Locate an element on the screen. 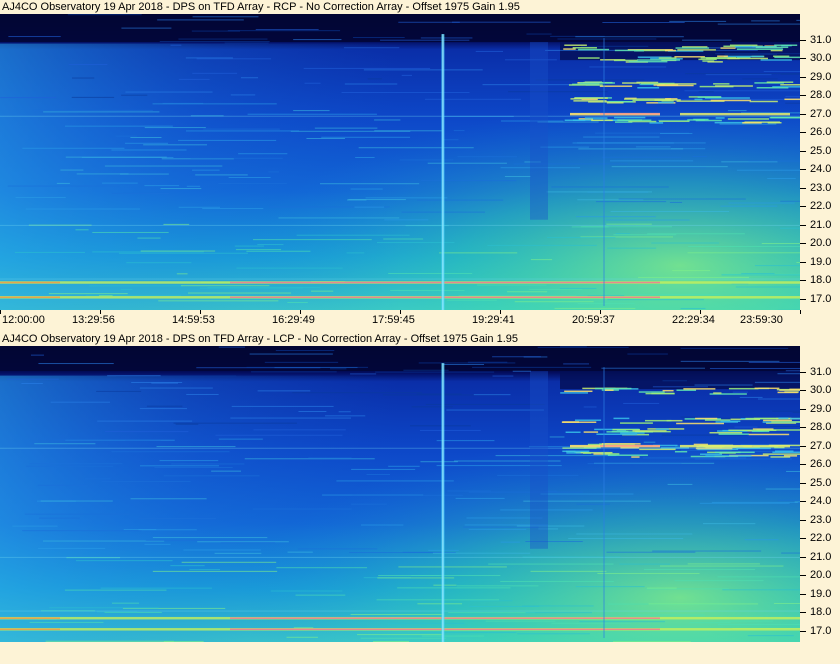  lcp-time-axis is located at coordinates (420, 653).